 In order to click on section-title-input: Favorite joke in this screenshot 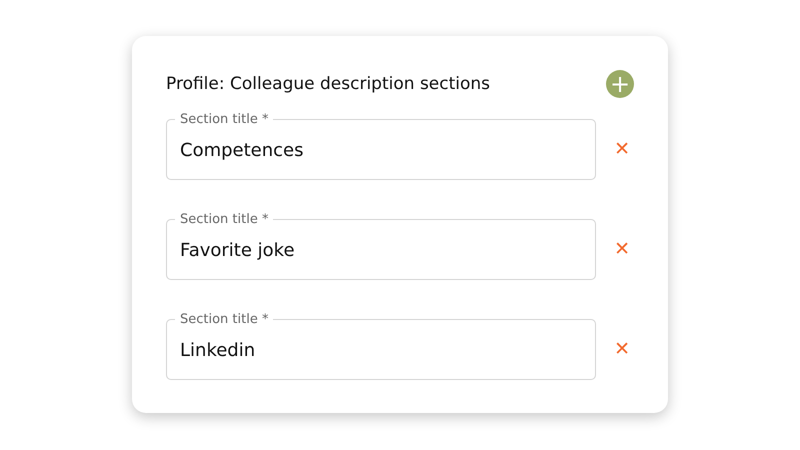, I will do `click(381, 250)`.